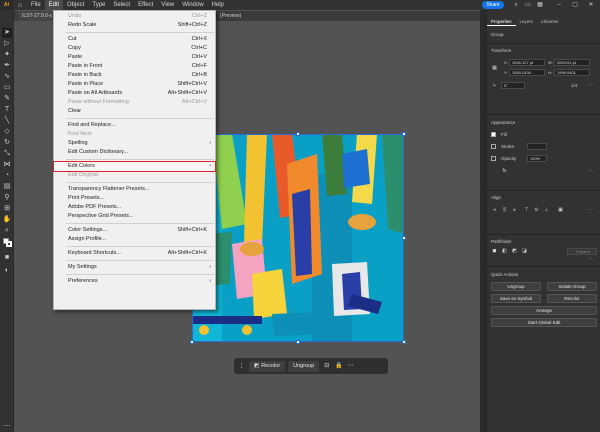 The height and width of the screenshot is (432, 600). Describe the element at coordinates (7, 99) in the screenshot. I see `pencil-tool-icon: ✎` at that location.